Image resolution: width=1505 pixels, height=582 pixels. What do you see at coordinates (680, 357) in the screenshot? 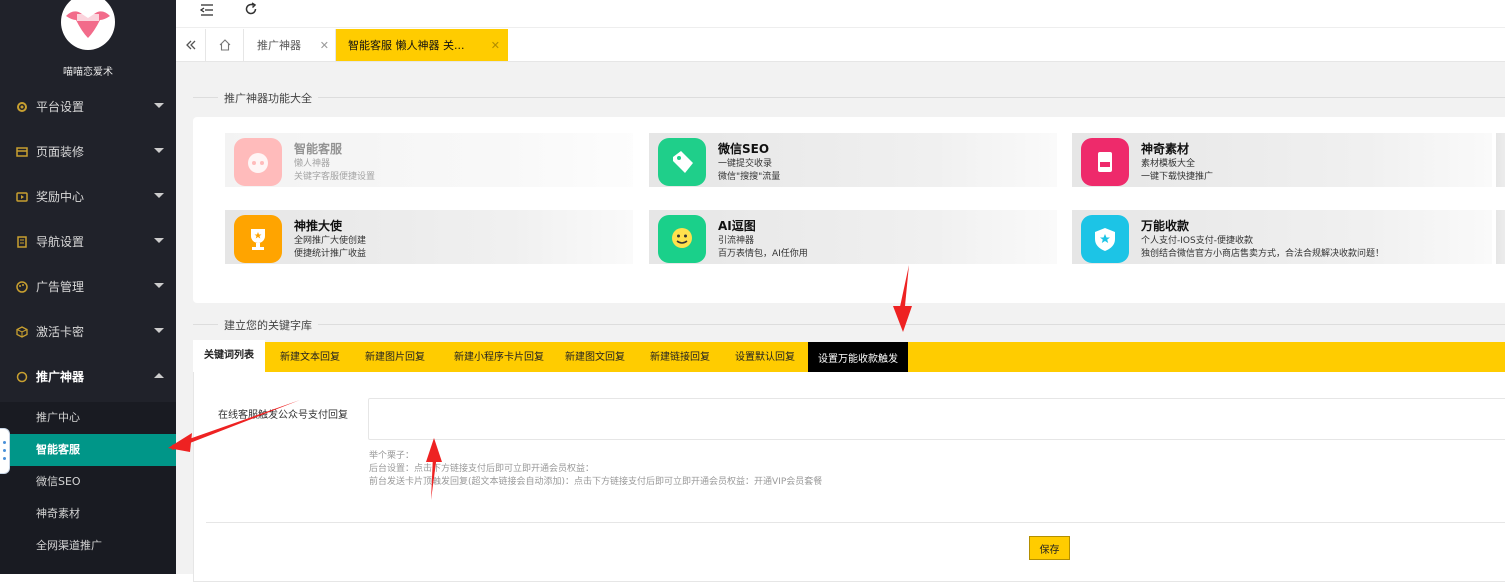
I see `tab-new-link-reply: 新建链接回复` at bounding box center [680, 357].